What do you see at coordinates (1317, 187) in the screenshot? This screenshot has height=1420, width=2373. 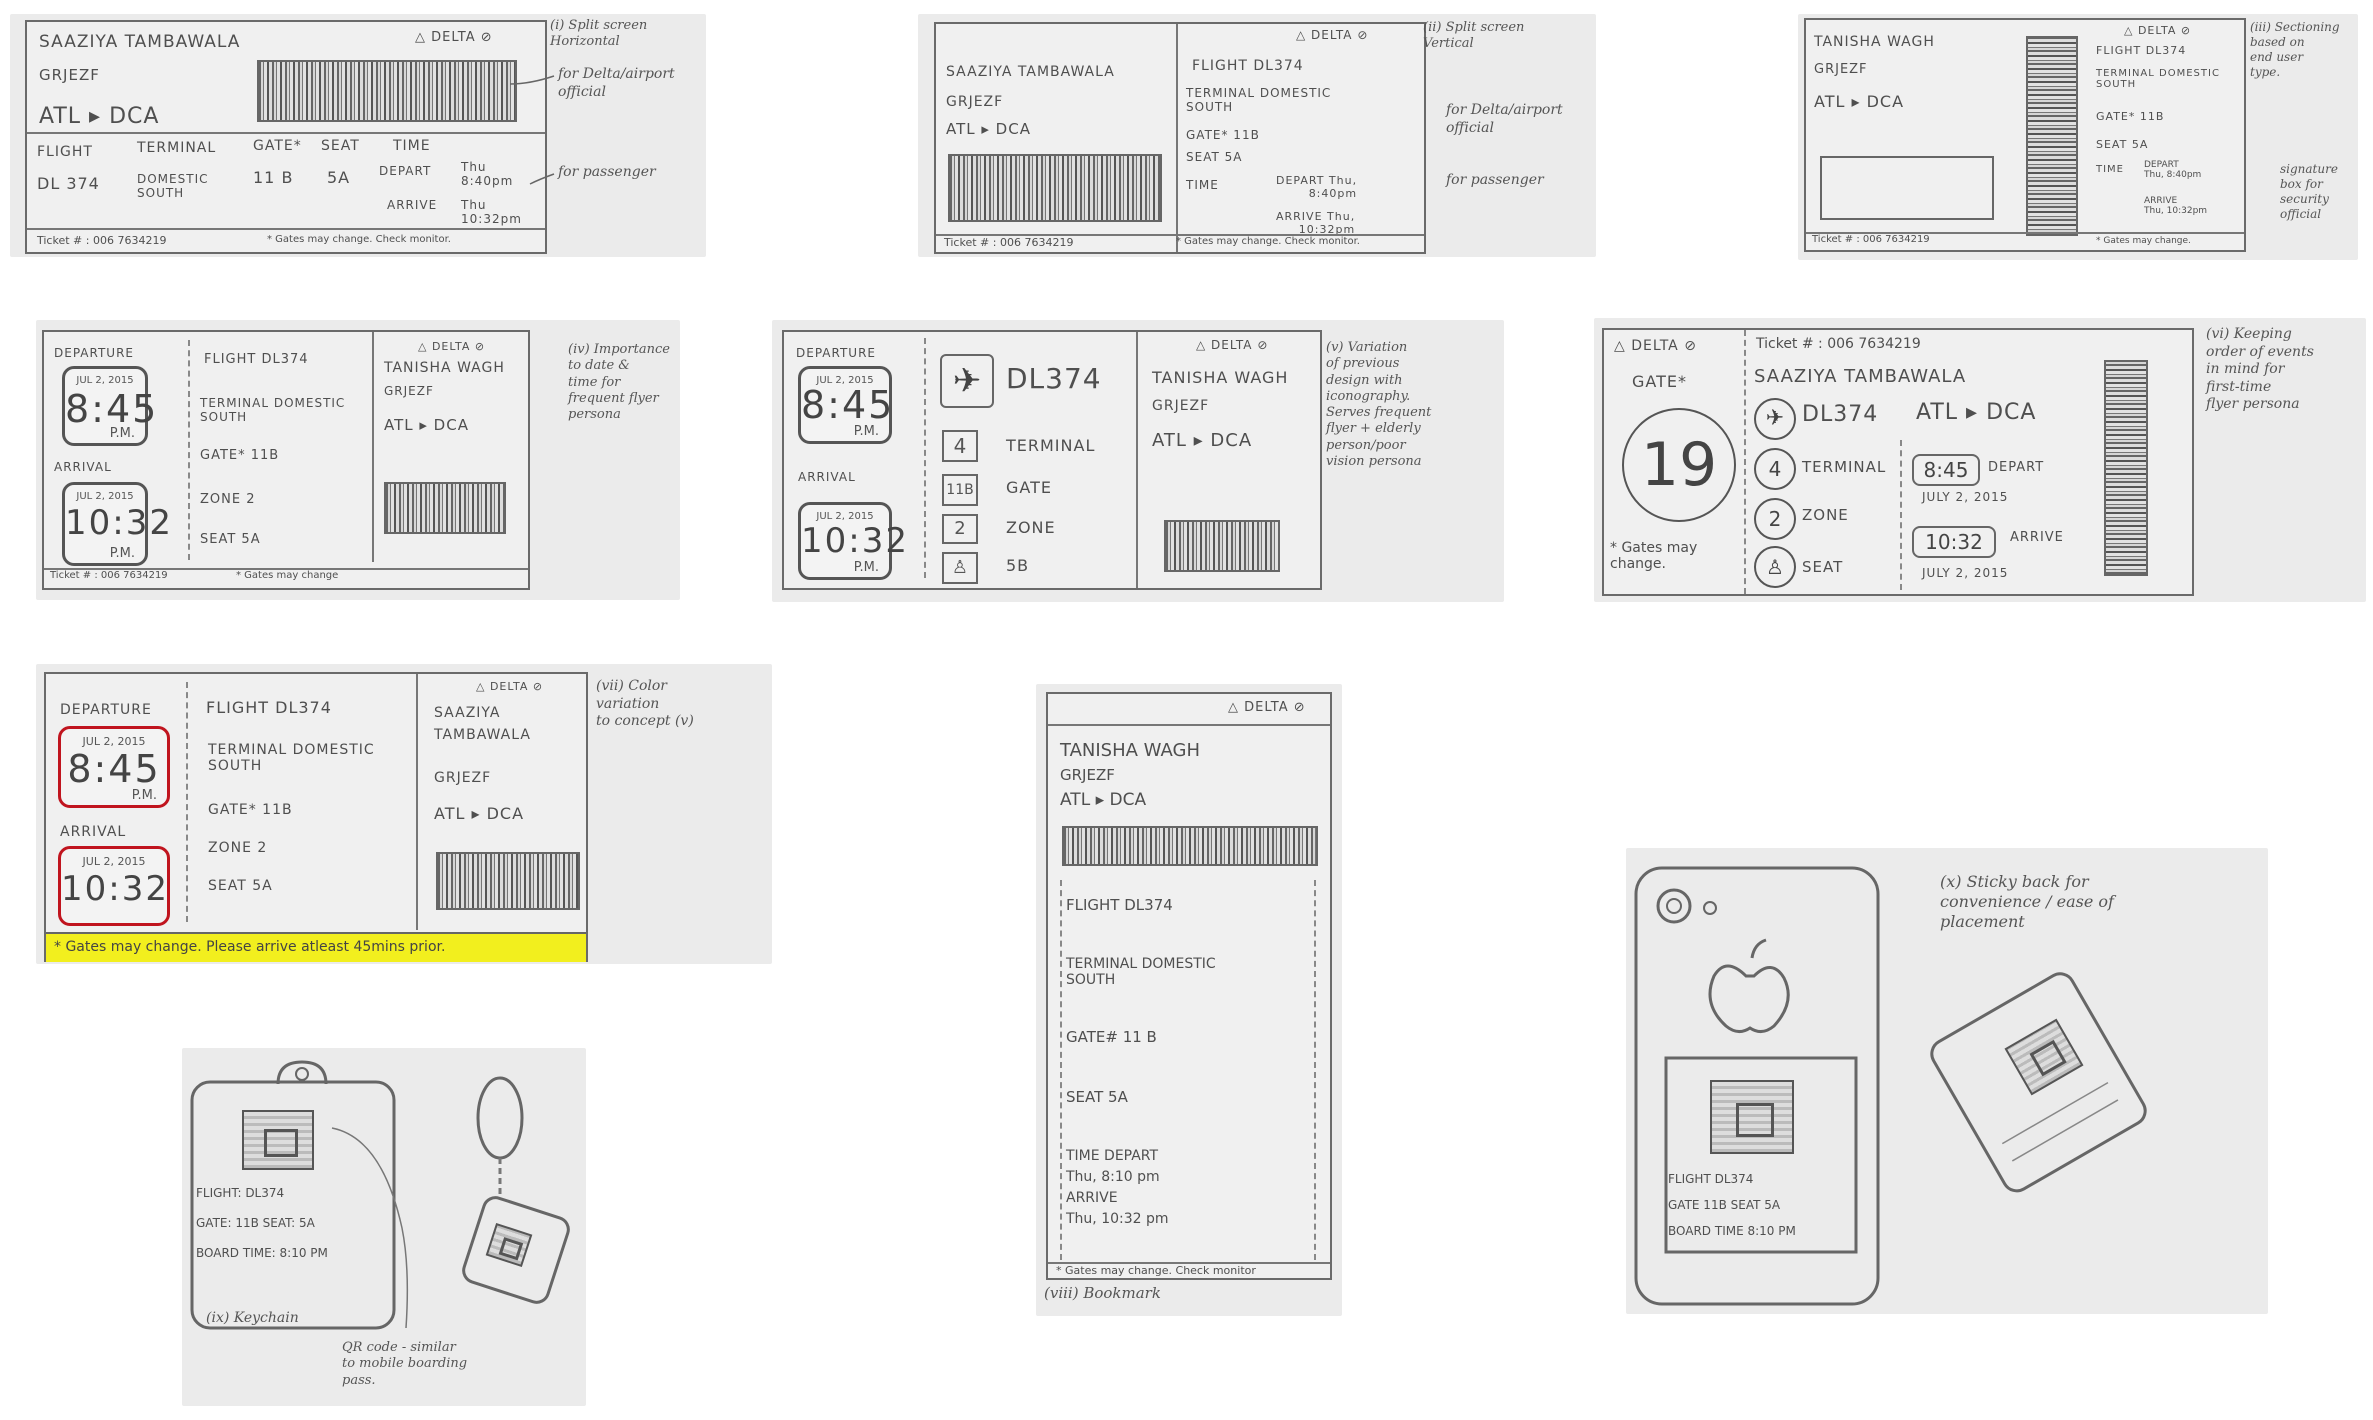 I see `depart-row: DEPART Thu, 8:40pm` at bounding box center [1317, 187].